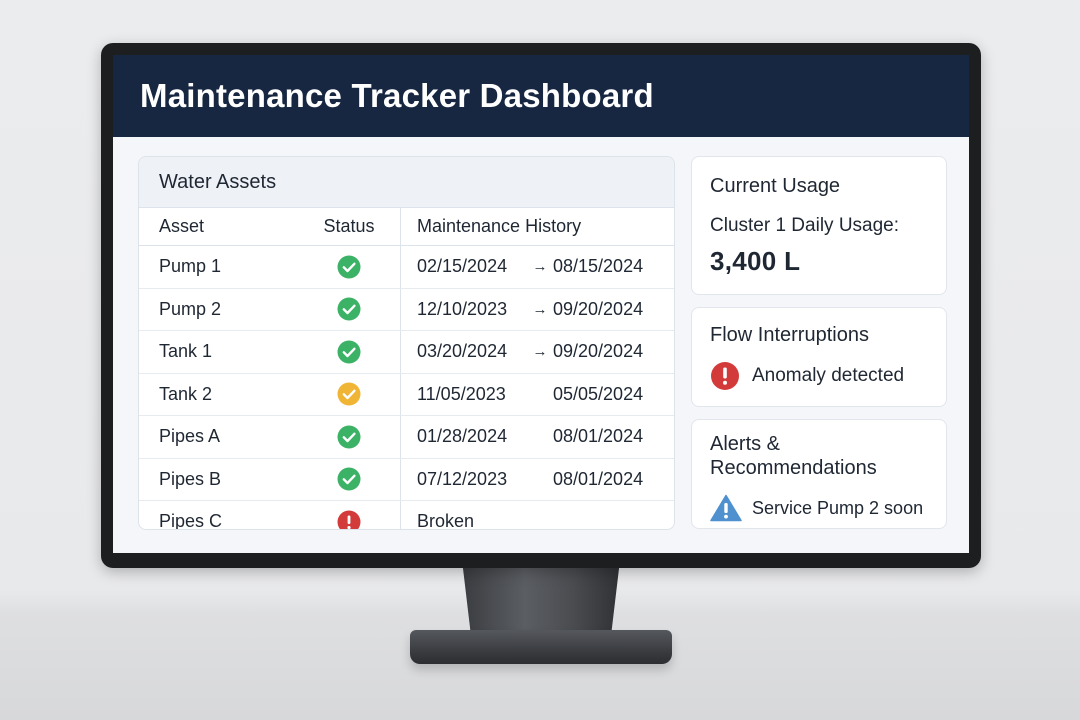 Image resolution: width=1080 pixels, height=720 pixels. Describe the element at coordinates (462, 351) in the screenshot. I see `history-start-date: 03/20/2024` at that location.